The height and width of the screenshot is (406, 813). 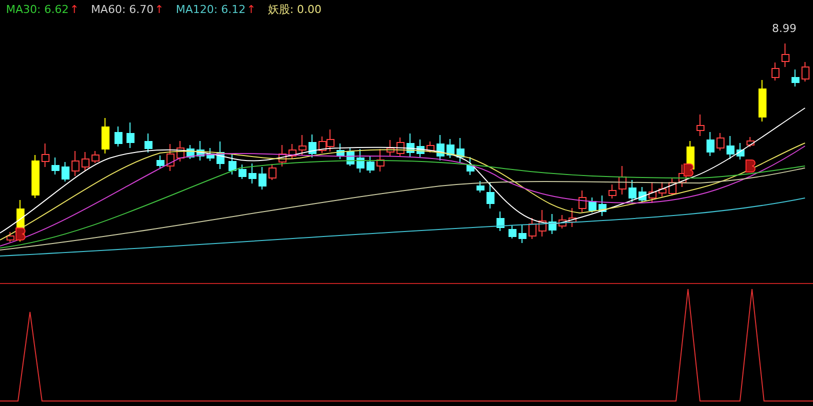 I want to click on price-label: 8.99, so click(x=784, y=28).